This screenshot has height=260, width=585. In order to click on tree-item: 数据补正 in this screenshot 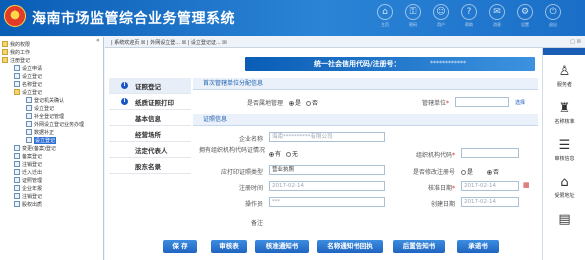, I will do `click(40, 132)`.